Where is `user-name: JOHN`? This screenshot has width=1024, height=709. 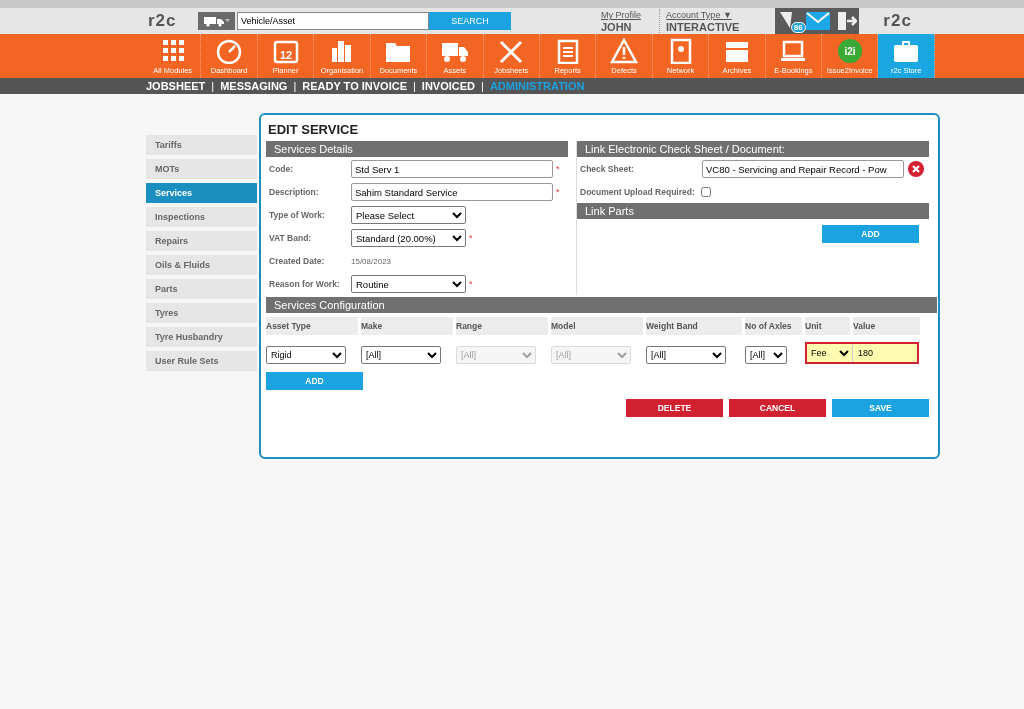 user-name: JOHN is located at coordinates (617, 27).